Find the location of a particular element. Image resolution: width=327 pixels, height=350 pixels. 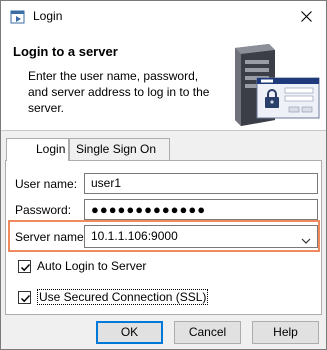

username-value: user1 is located at coordinates (106, 183).